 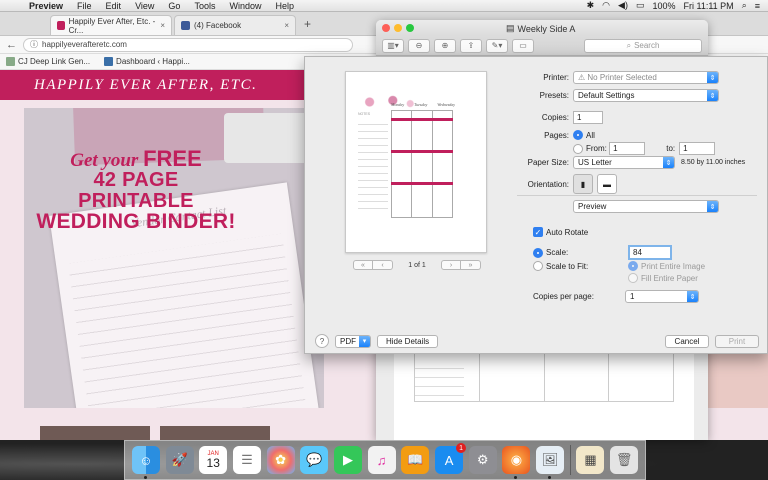 I want to click on hero-script-text: Get your, so click(x=104, y=160).